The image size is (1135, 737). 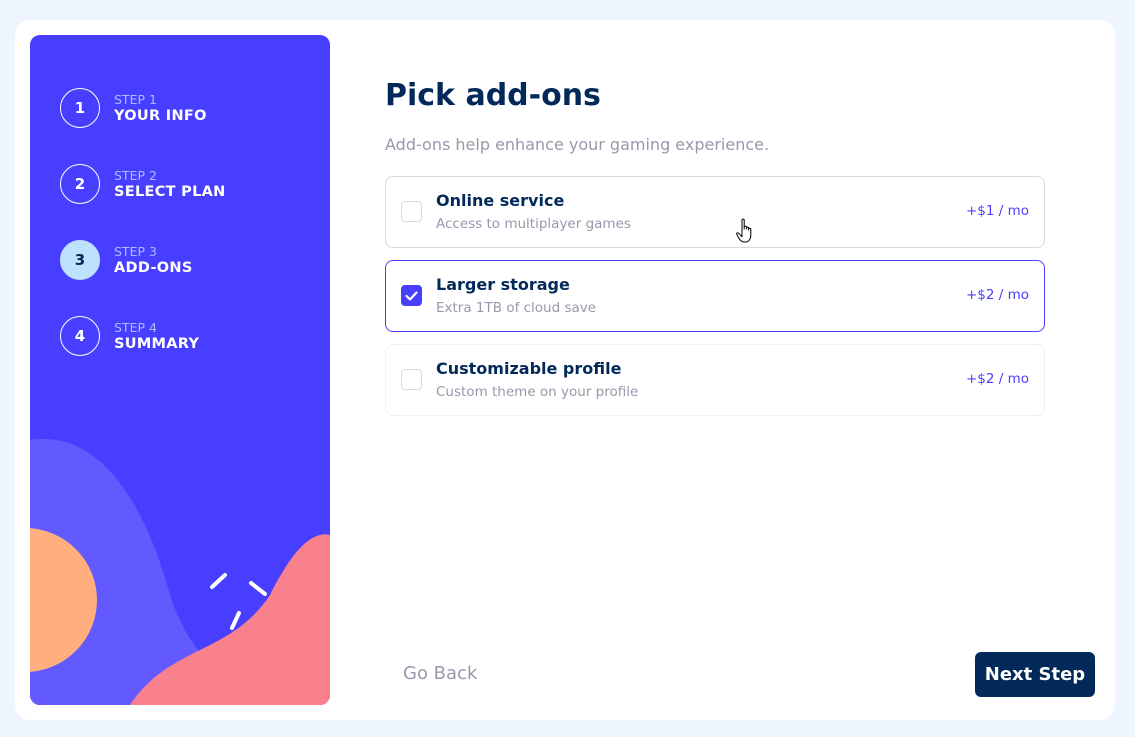 I want to click on step-number: 2, so click(x=80, y=184).